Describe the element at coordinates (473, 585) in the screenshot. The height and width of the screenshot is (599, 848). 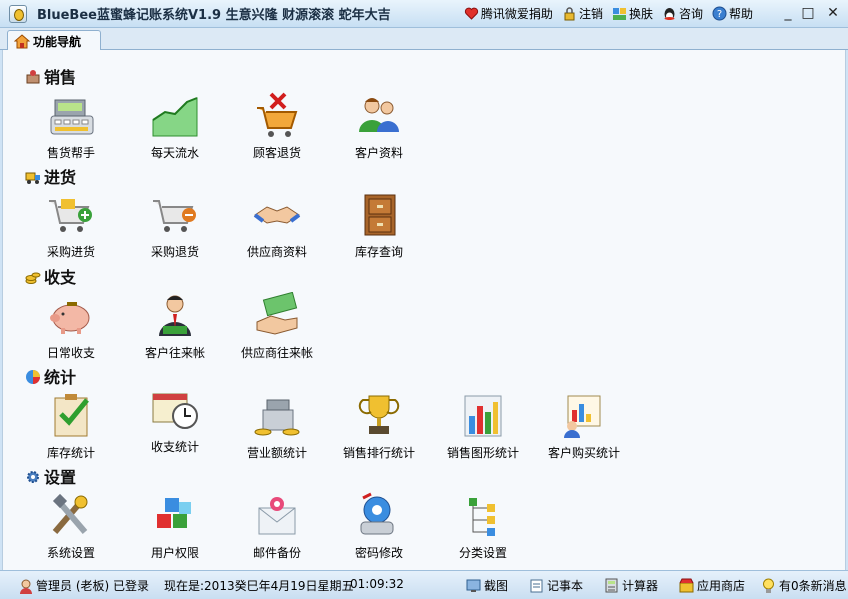
I see `screenshot-icon` at that location.